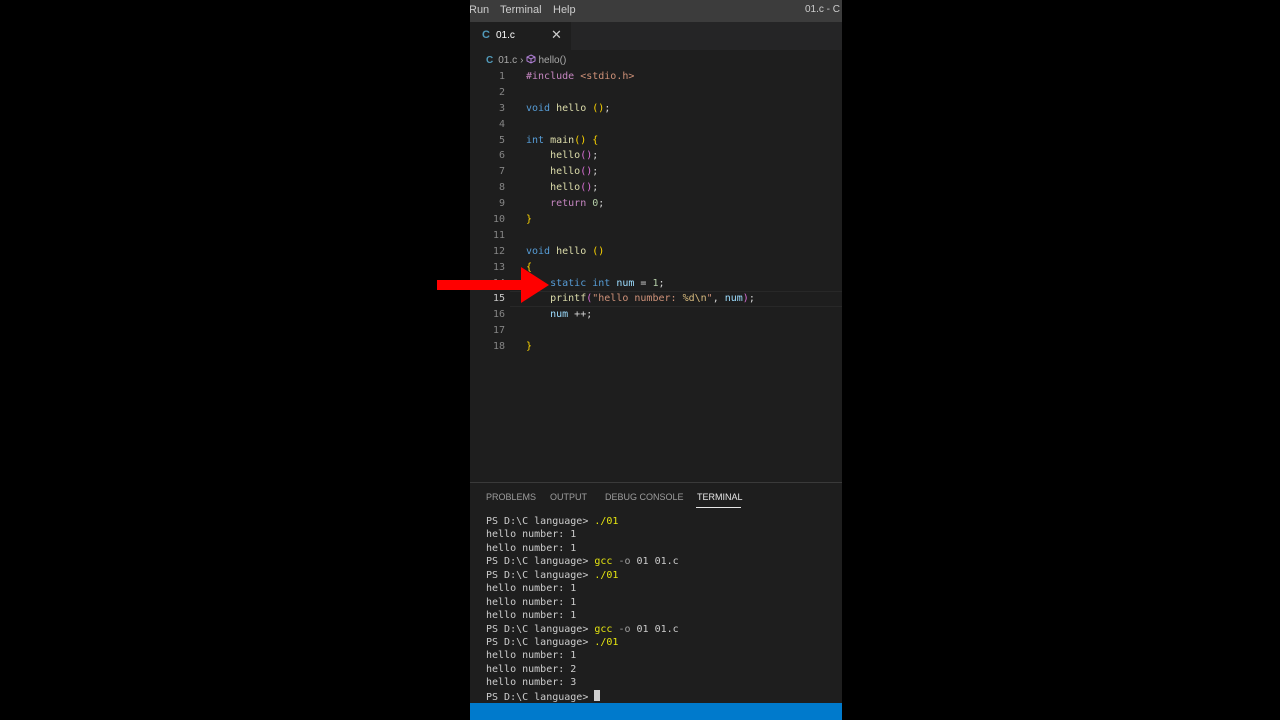  Describe the element at coordinates (624, 562) in the screenshot. I see `terminal-flag: -o` at that location.